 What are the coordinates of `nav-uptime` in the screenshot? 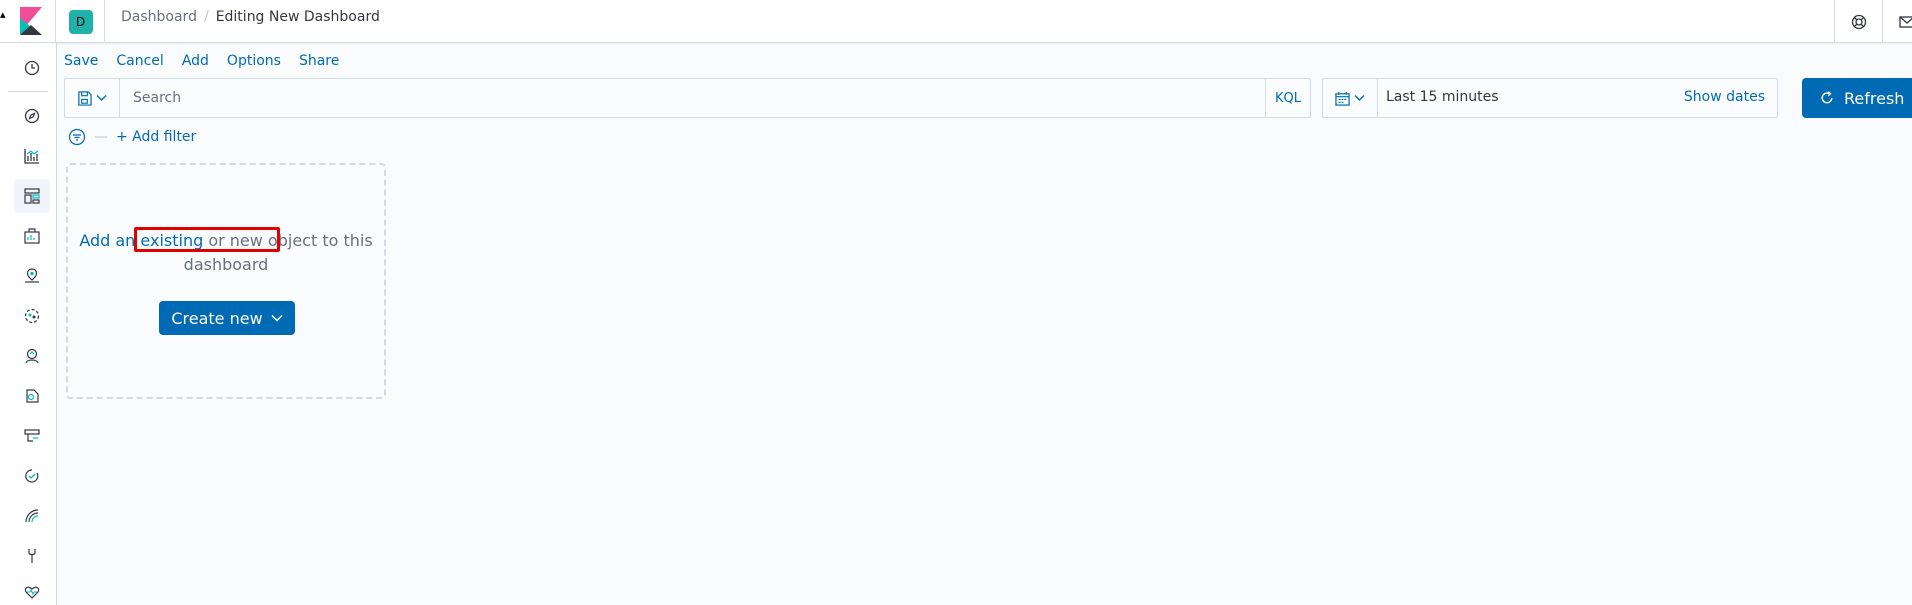 It's located at (32, 476).